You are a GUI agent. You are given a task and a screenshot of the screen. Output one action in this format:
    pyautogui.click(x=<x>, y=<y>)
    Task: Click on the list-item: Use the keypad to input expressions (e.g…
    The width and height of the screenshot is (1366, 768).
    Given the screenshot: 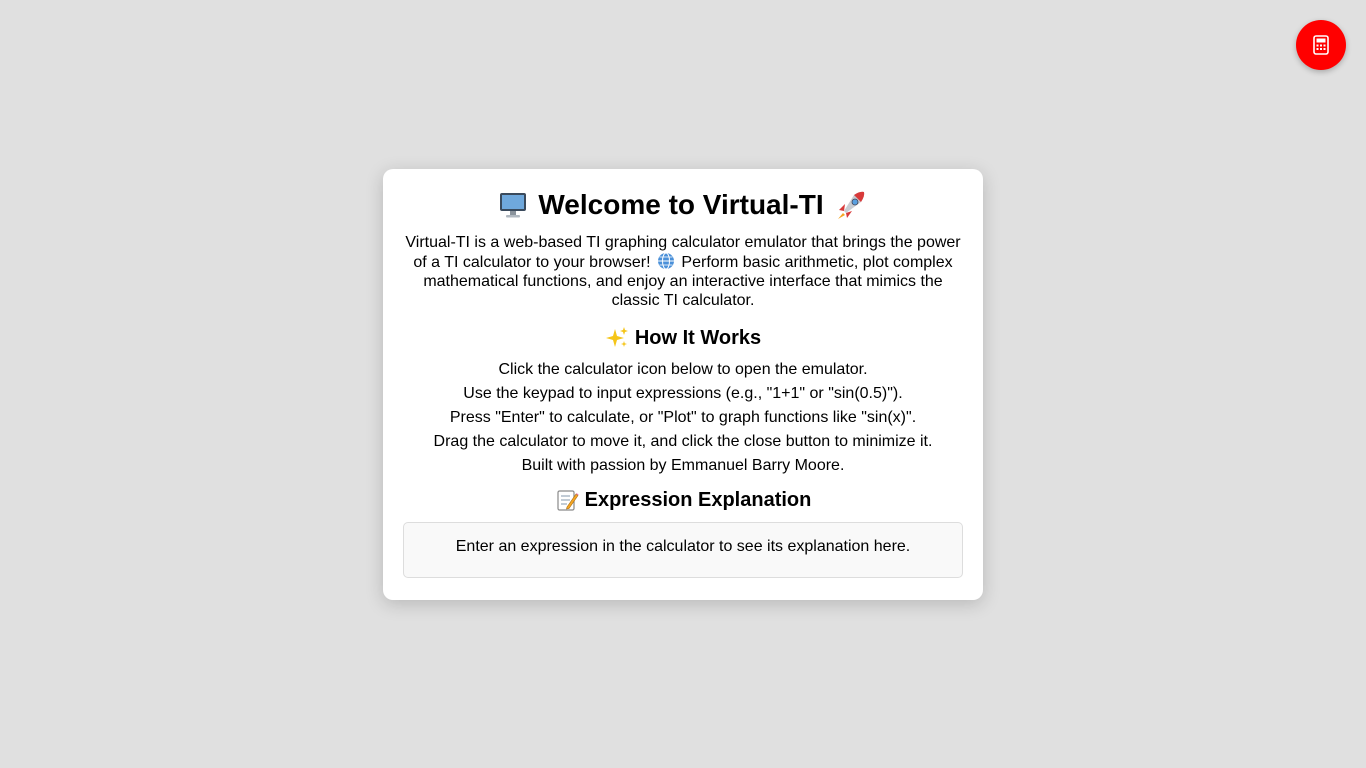 What is the action you would take?
    pyautogui.click(x=683, y=393)
    